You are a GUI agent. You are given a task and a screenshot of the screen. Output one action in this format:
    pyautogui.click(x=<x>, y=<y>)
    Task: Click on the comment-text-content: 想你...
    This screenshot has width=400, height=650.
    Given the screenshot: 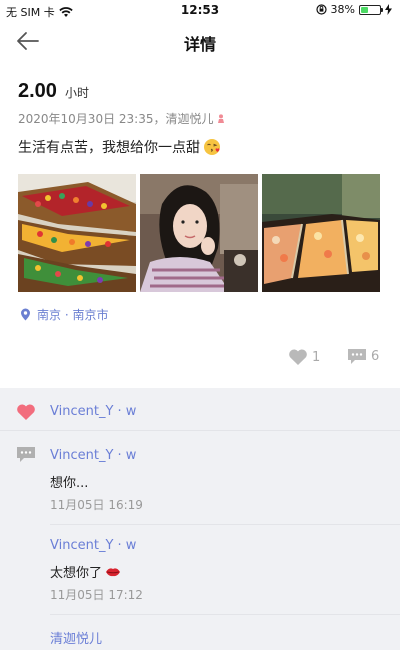 What is the action you would take?
    pyautogui.click(x=69, y=483)
    